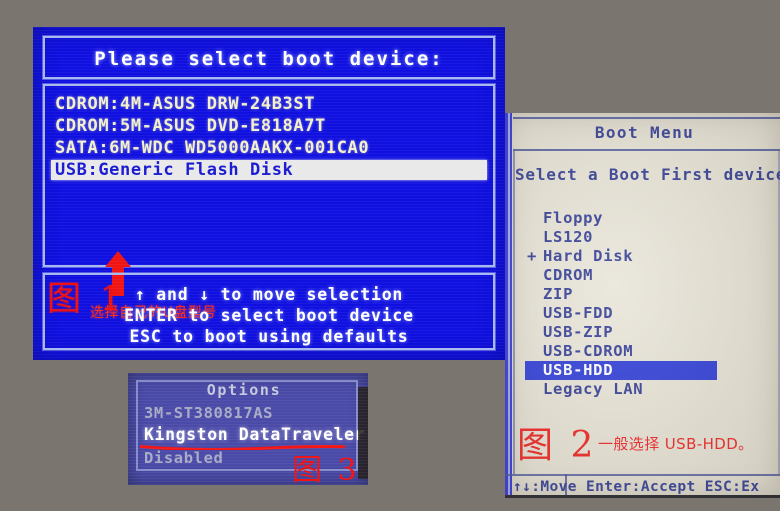 This screenshot has height=511, width=780. What do you see at coordinates (621, 275) in the screenshot?
I see `boot-menu-item-cdrom: CDROM` at bounding box center [621, 275].